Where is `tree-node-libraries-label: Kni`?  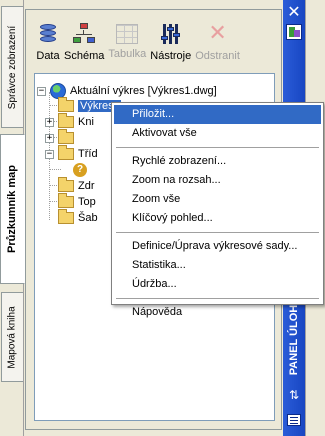
tree-node-libraries-label: Kni is located at coordinates (86, 122).